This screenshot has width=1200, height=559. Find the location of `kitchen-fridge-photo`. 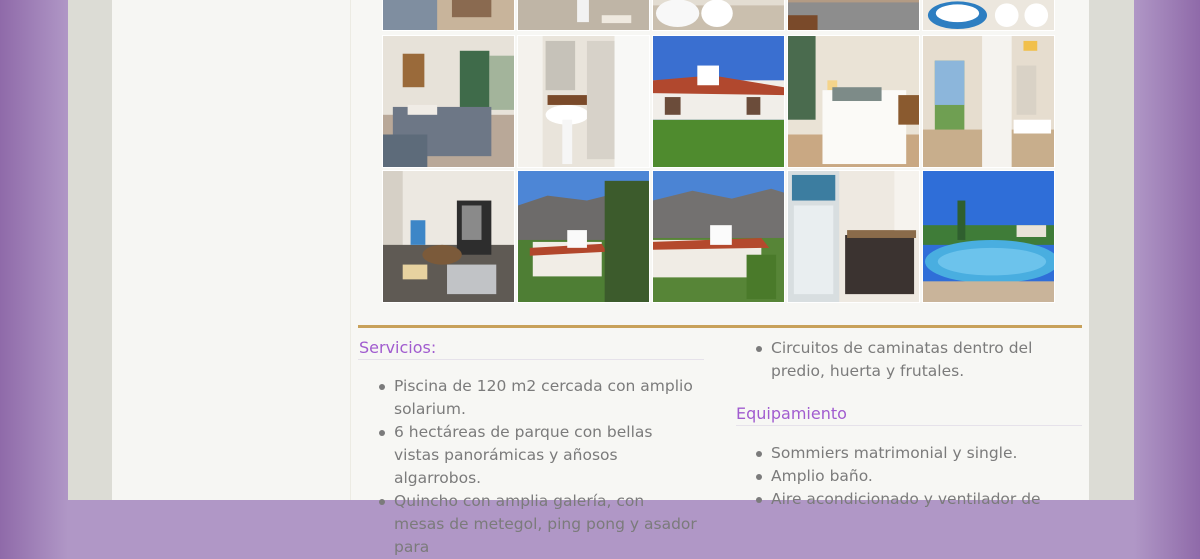

kitchen-fridge-photo is located at coordinates (853, 236).